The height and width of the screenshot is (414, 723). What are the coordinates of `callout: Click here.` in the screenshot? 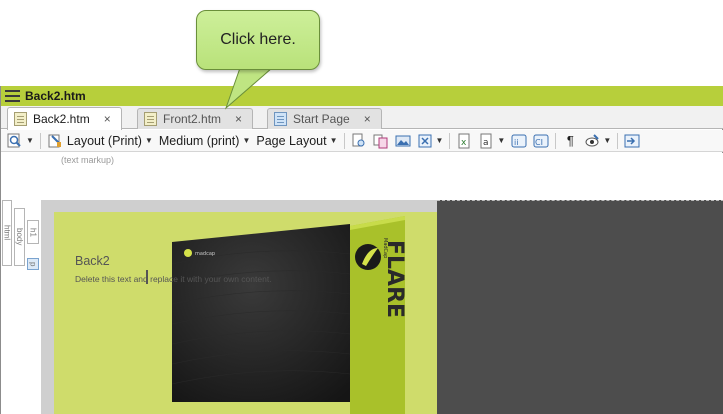 It's located at (258, 40).